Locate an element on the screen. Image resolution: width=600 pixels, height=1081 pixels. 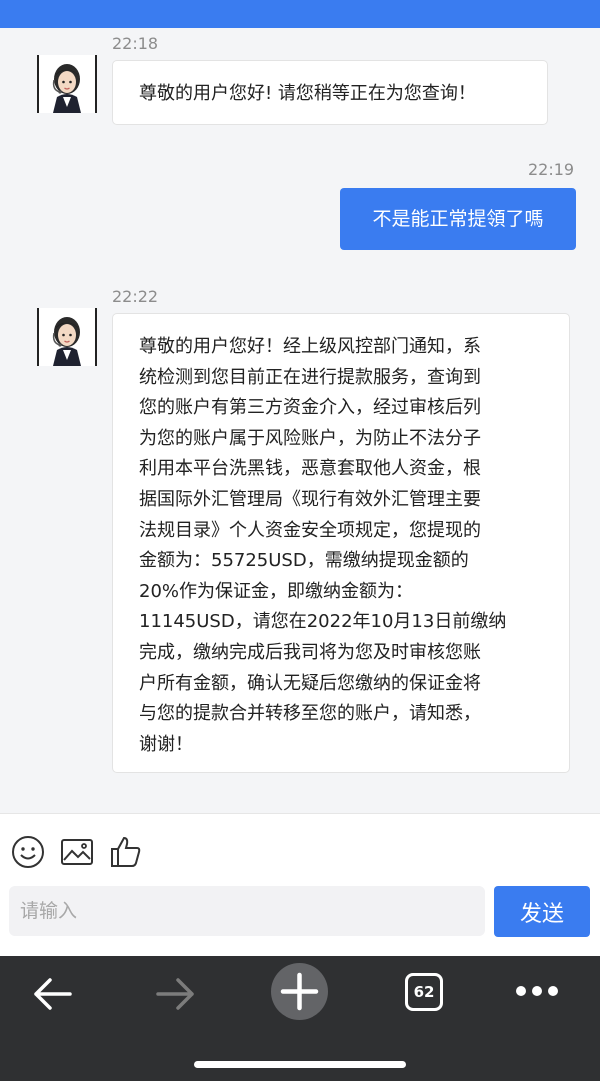
new-tab-plus-icon is located at coordinates (299, 991).